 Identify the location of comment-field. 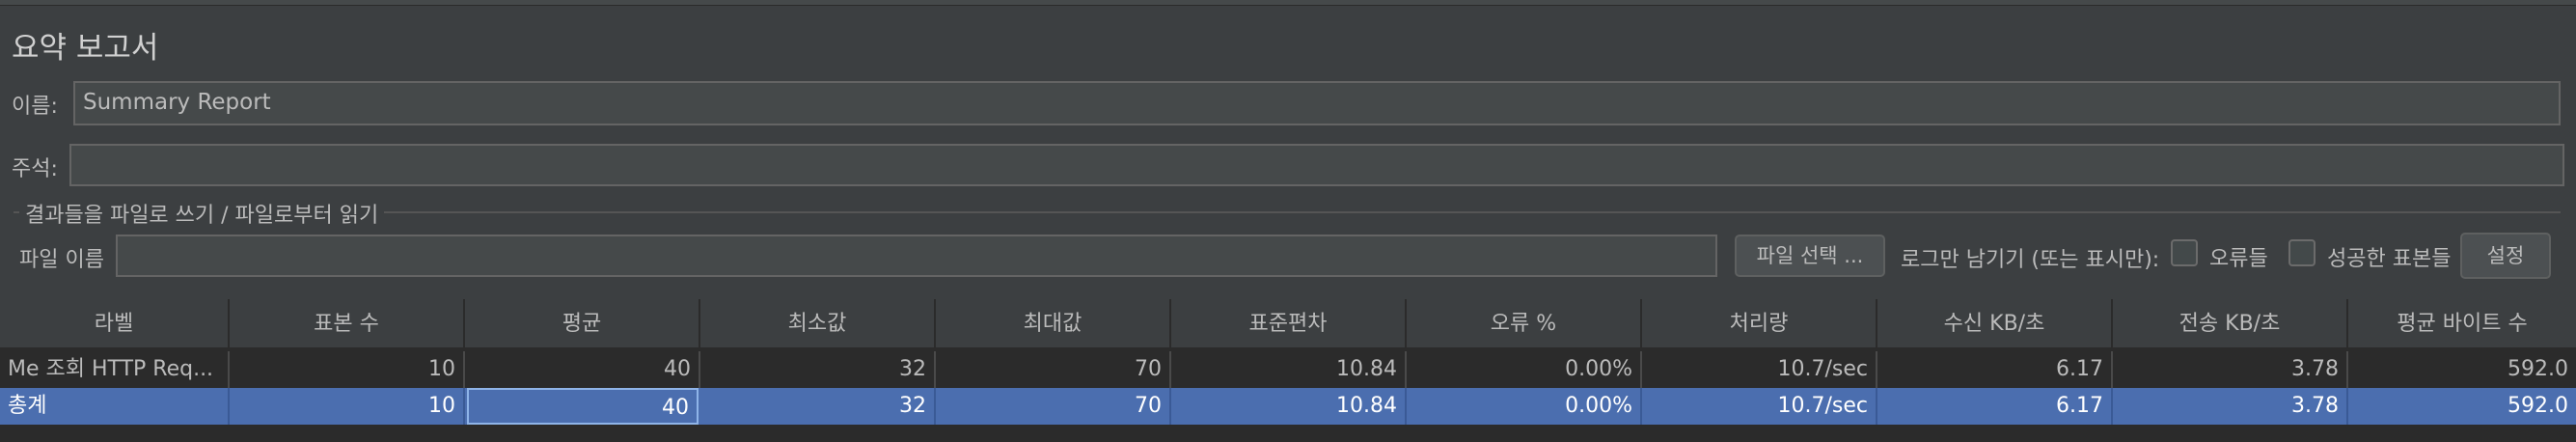
(1317, 165).